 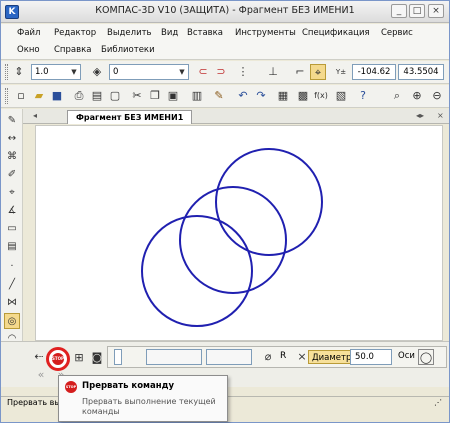 I want to click on diameter-label: Диаметр, so click(x=332, y=357).